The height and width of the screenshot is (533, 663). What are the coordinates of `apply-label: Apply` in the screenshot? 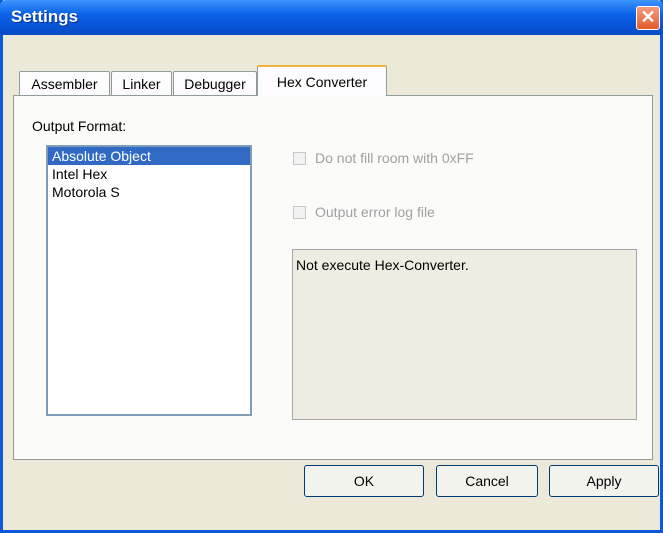 It's located at (604, 481).